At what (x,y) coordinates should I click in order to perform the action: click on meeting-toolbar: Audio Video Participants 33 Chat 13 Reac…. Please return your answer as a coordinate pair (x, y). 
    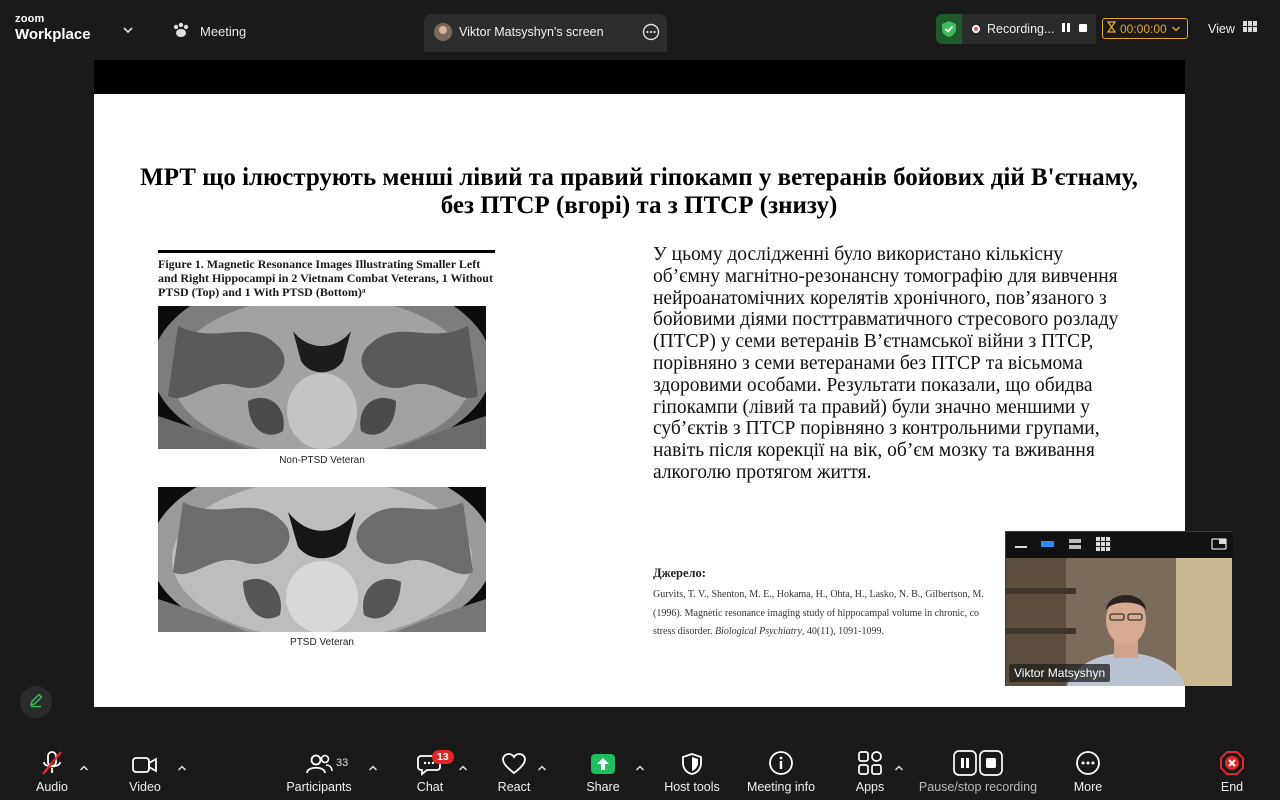
    Looking at the image, I should click on (640, 771).